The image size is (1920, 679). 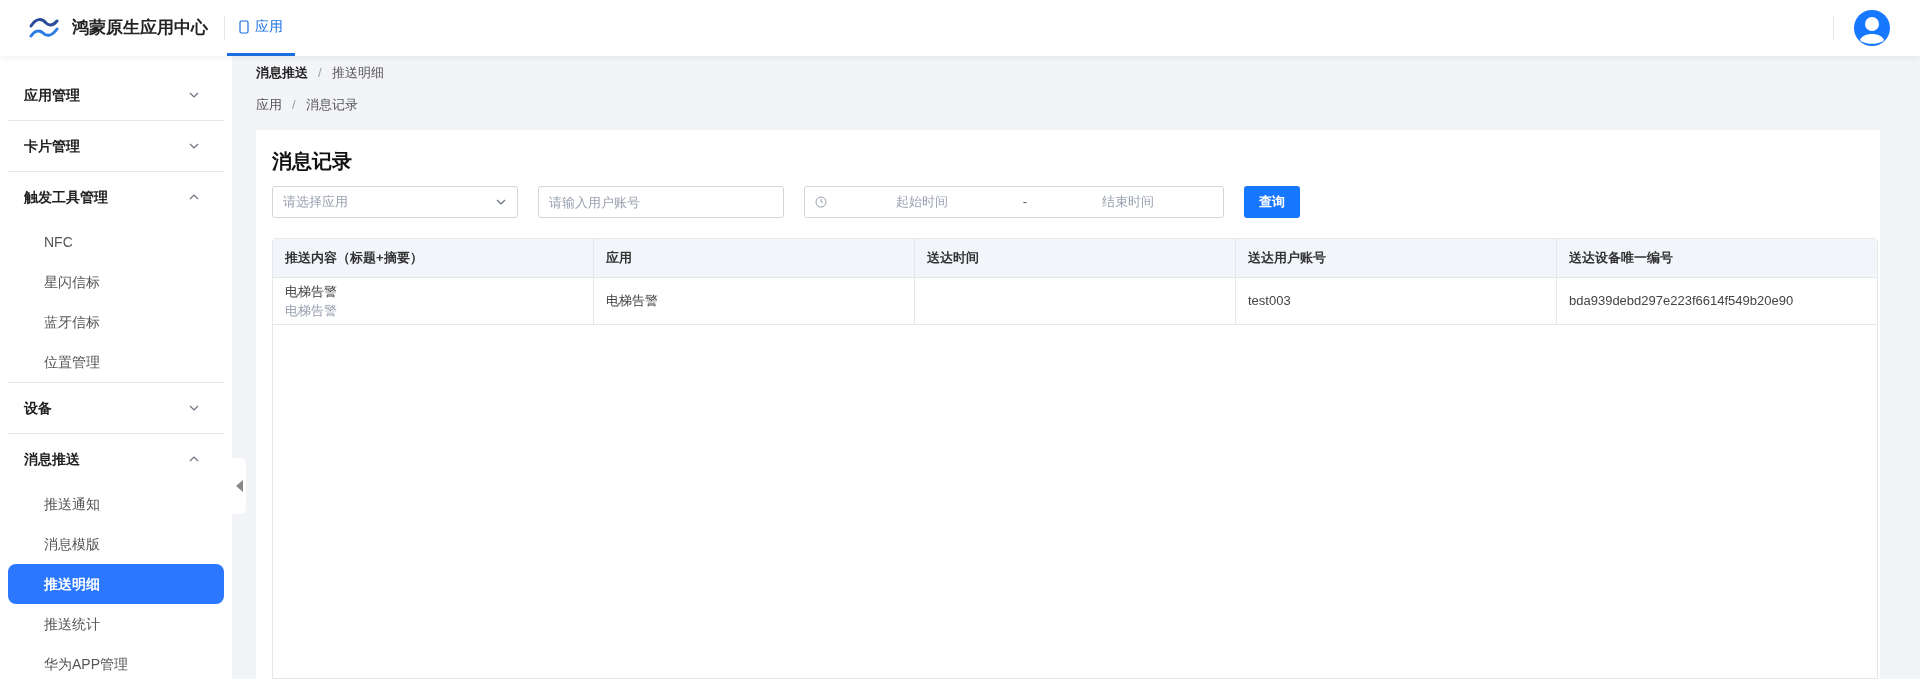 What do you see at coordinates (116, 661) in the screenshot?
I see `menu-item: 华为APP管理` at bounding box center [116, 661].